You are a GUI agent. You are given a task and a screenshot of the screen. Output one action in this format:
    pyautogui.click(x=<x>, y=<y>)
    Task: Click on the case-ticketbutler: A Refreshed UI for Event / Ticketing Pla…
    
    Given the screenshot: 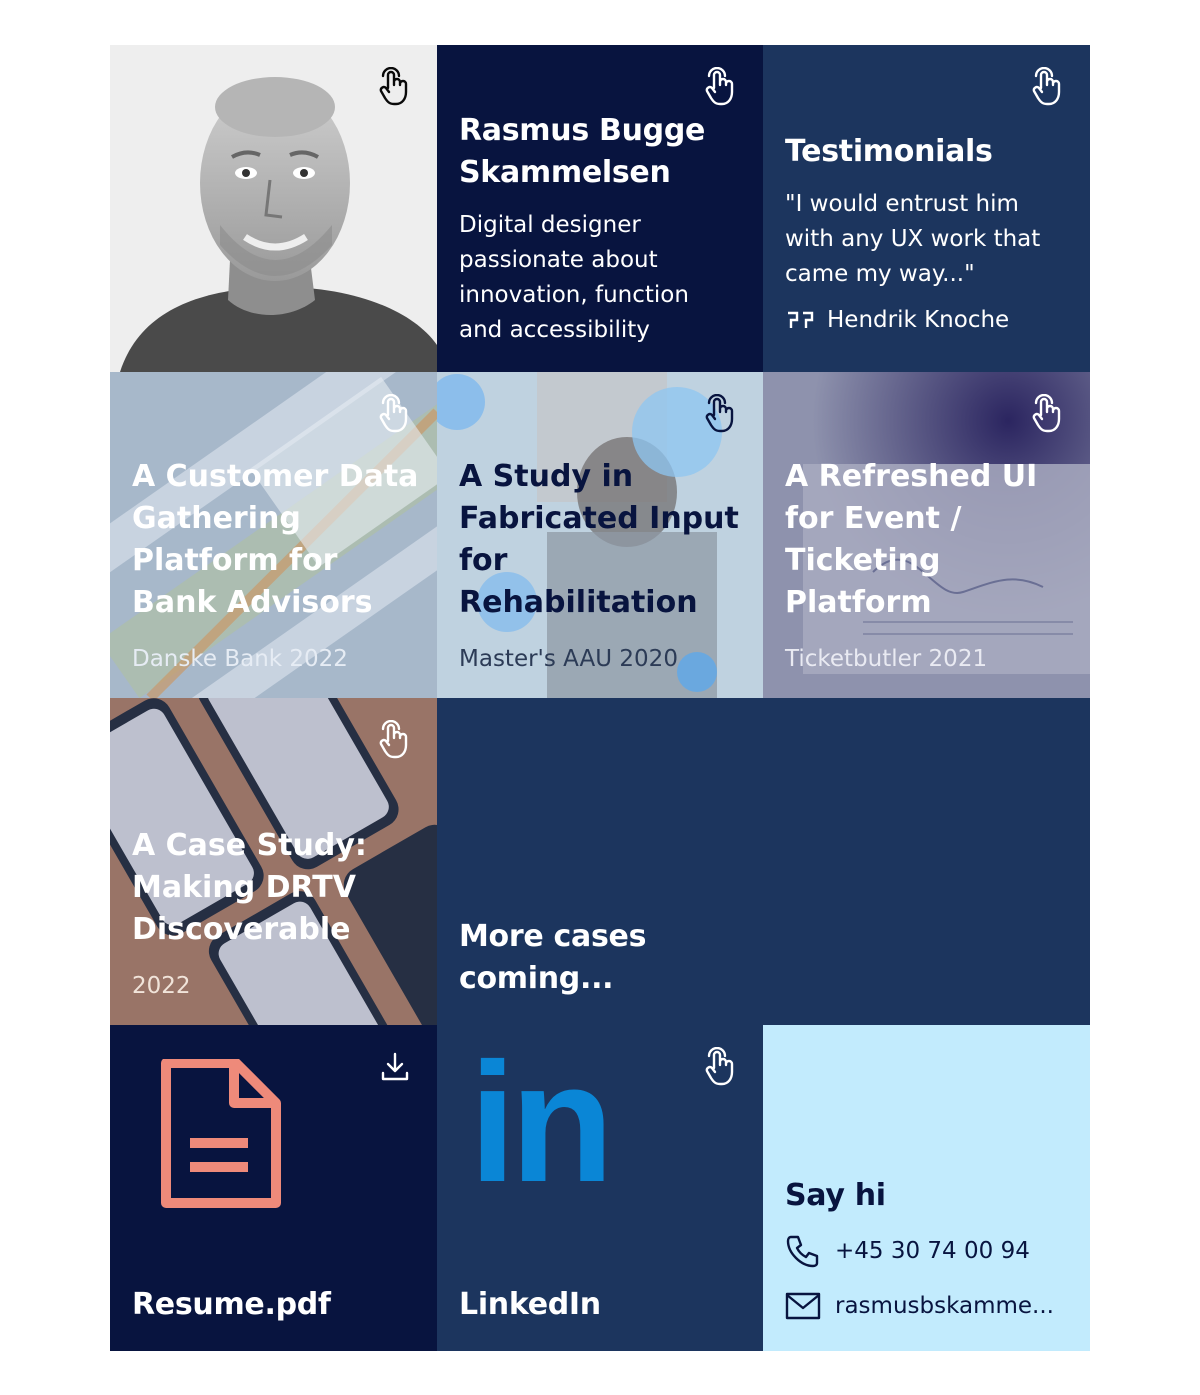 What is the action you would take?
    pyautogui.click(x=926, y=535)
    